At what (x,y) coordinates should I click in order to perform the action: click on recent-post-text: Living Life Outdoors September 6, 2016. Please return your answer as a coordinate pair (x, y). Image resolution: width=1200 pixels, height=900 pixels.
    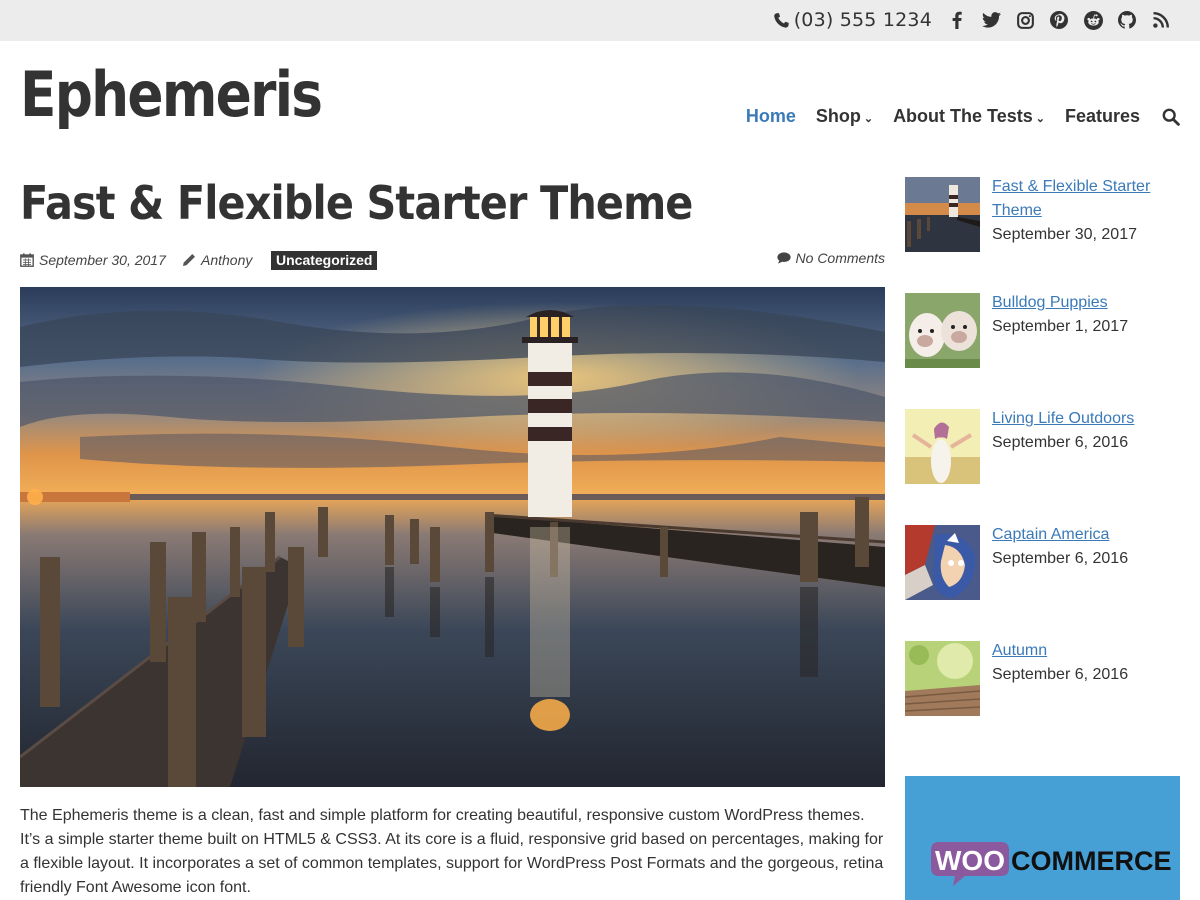
    Looking at the image, I should click on (1087, 431).